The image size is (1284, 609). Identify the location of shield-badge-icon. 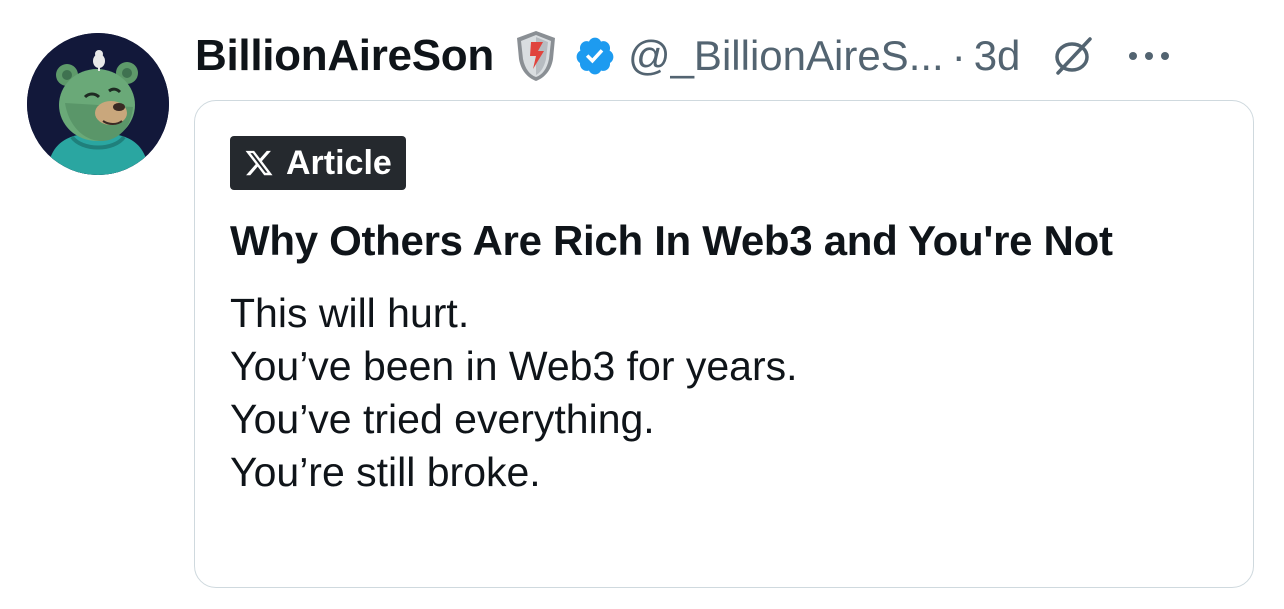
(536, 56).